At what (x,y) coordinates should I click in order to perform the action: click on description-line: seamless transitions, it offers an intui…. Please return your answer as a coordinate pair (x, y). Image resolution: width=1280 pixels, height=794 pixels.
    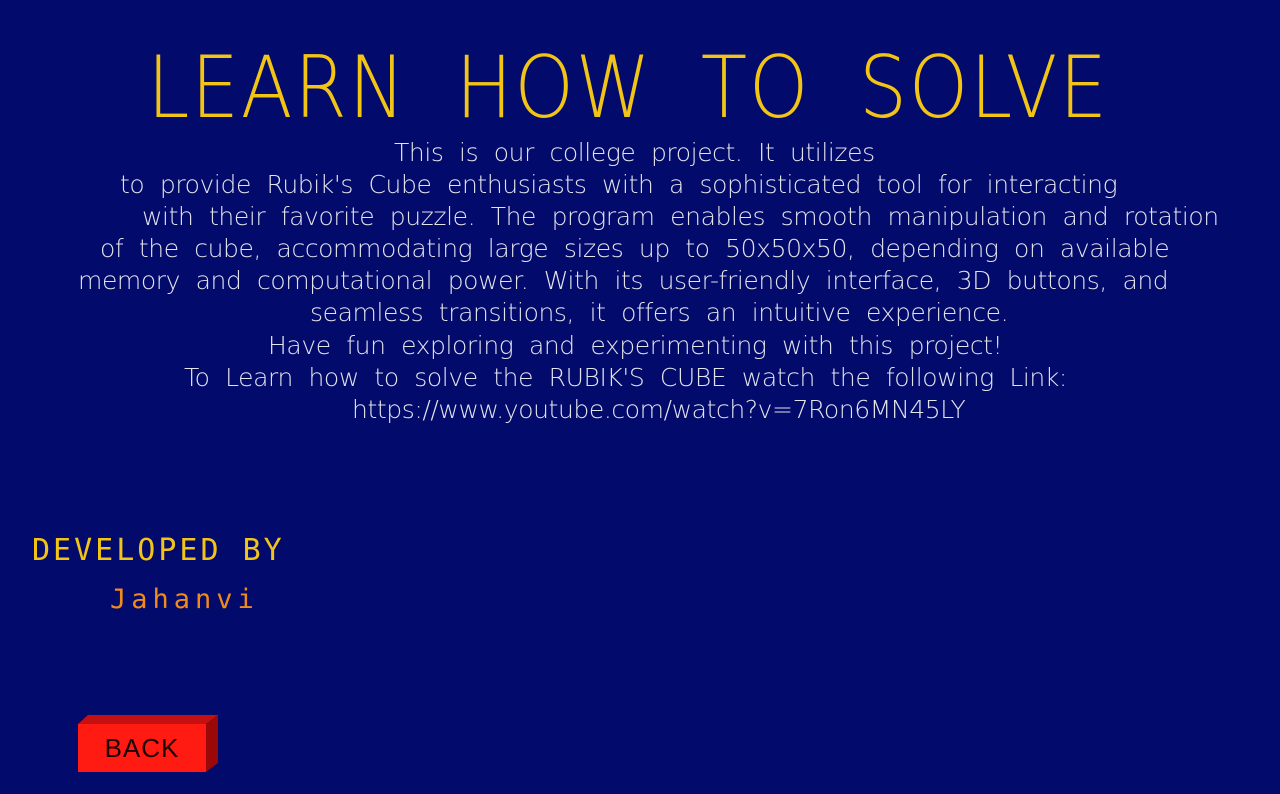
    Looking at the image, I should click on (659, 312).